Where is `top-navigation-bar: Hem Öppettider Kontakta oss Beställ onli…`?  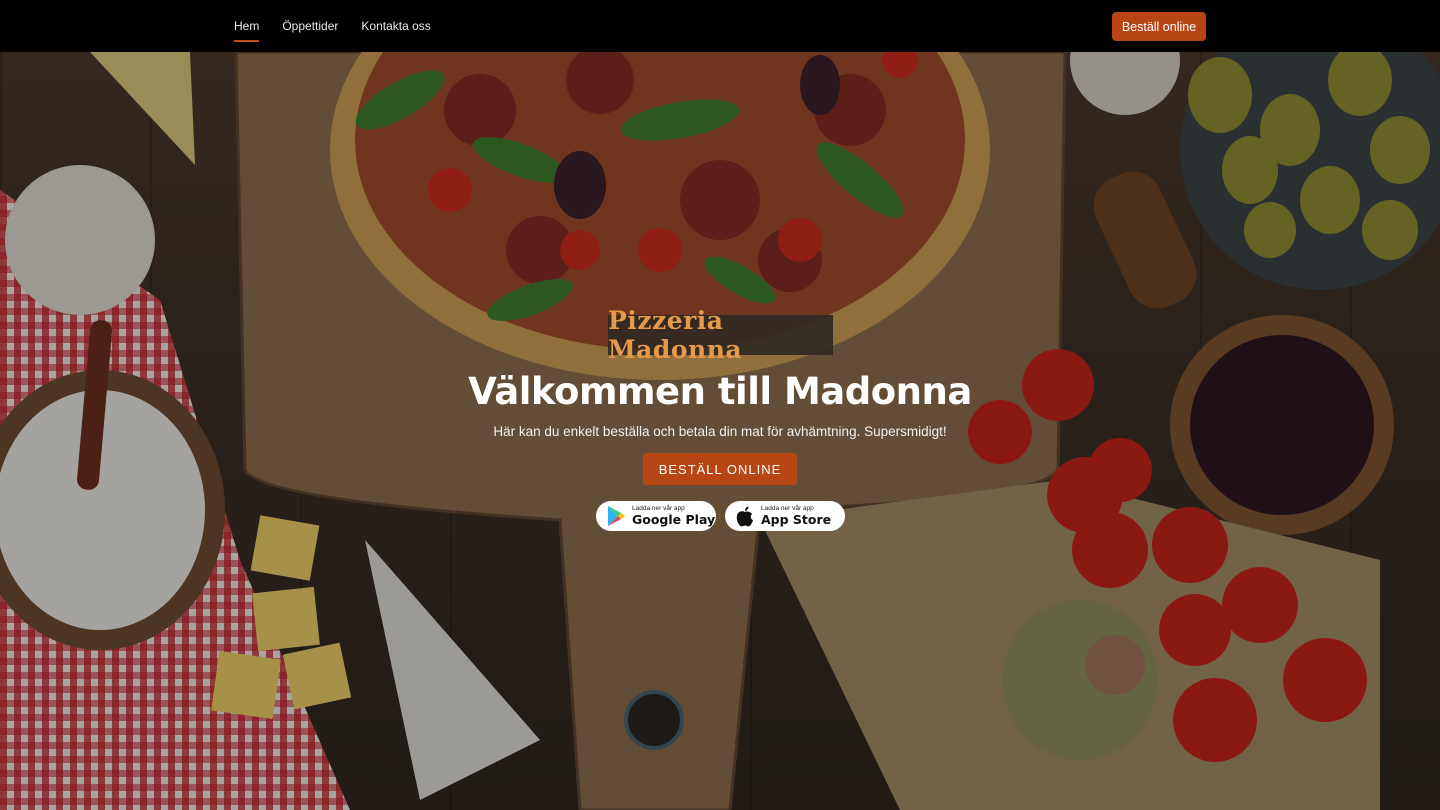
top-navigation-bar: Hem Öppettider Kontakta oss Beställ onli… is located at coordinates (720, 26).